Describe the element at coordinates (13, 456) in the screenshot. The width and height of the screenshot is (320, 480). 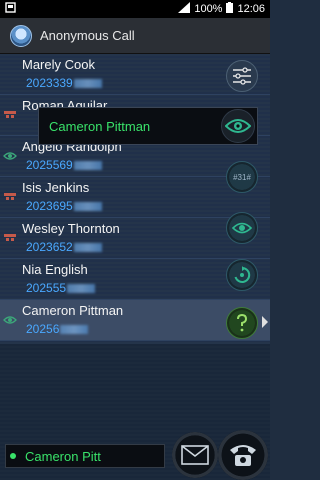
I see `status-dot` at that location.